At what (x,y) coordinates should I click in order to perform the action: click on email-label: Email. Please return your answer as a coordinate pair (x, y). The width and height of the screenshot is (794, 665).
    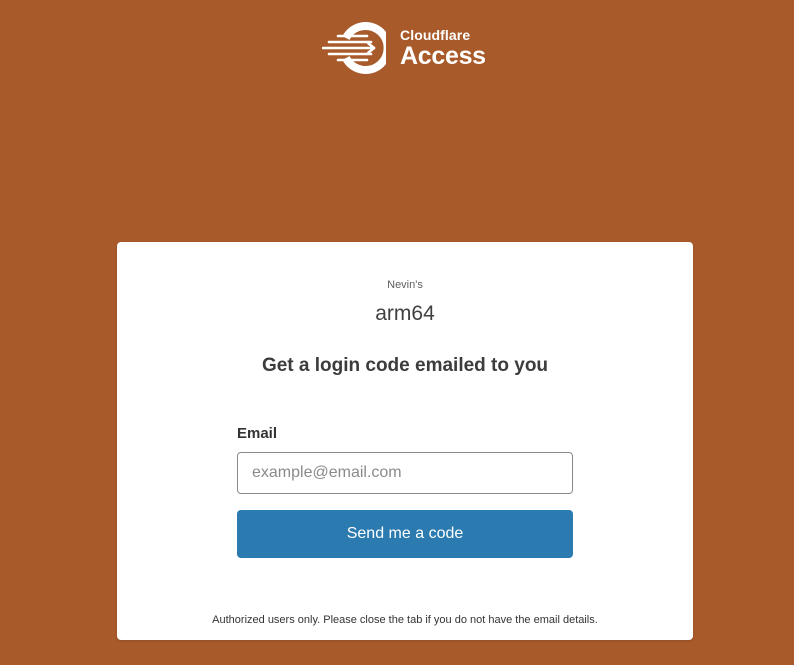
    Looking at the image, I should click on (257, 433).